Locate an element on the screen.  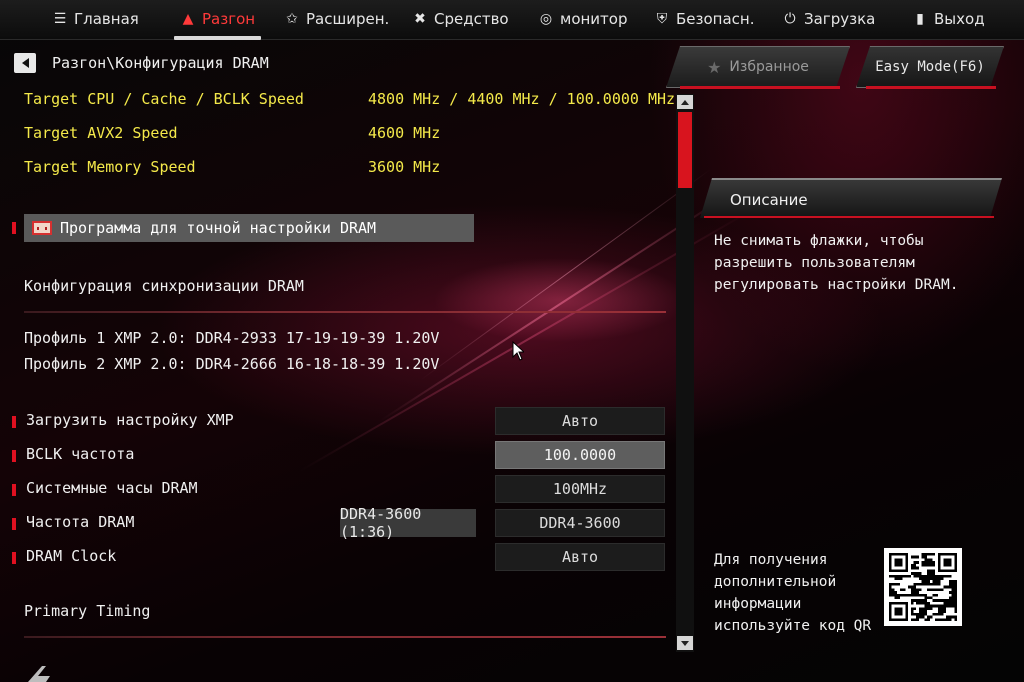
power-icon: ⏻ is located at coordinates (790, 19).